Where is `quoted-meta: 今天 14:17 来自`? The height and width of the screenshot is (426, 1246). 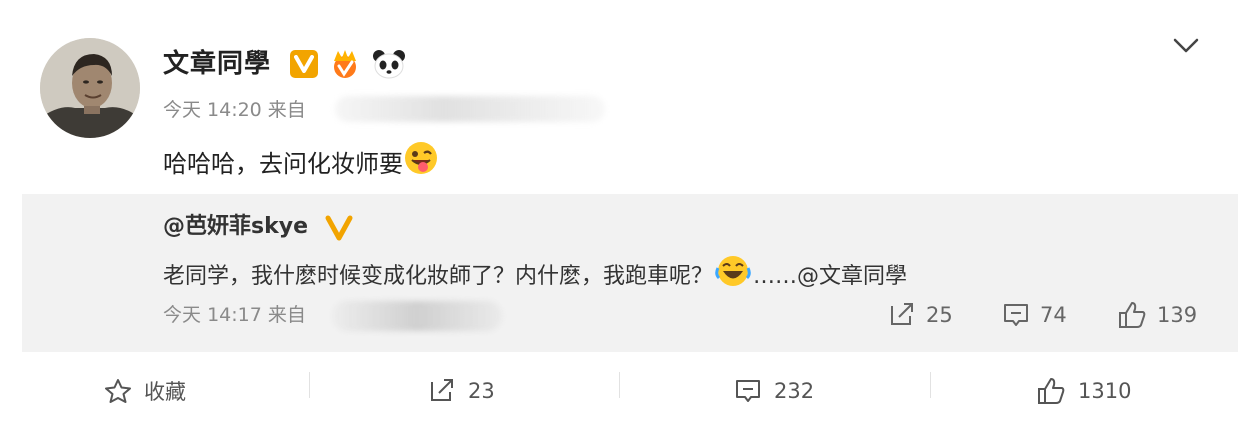
quoted-meta: 今天 14:17 来自 is located at coordinates (234, 315).